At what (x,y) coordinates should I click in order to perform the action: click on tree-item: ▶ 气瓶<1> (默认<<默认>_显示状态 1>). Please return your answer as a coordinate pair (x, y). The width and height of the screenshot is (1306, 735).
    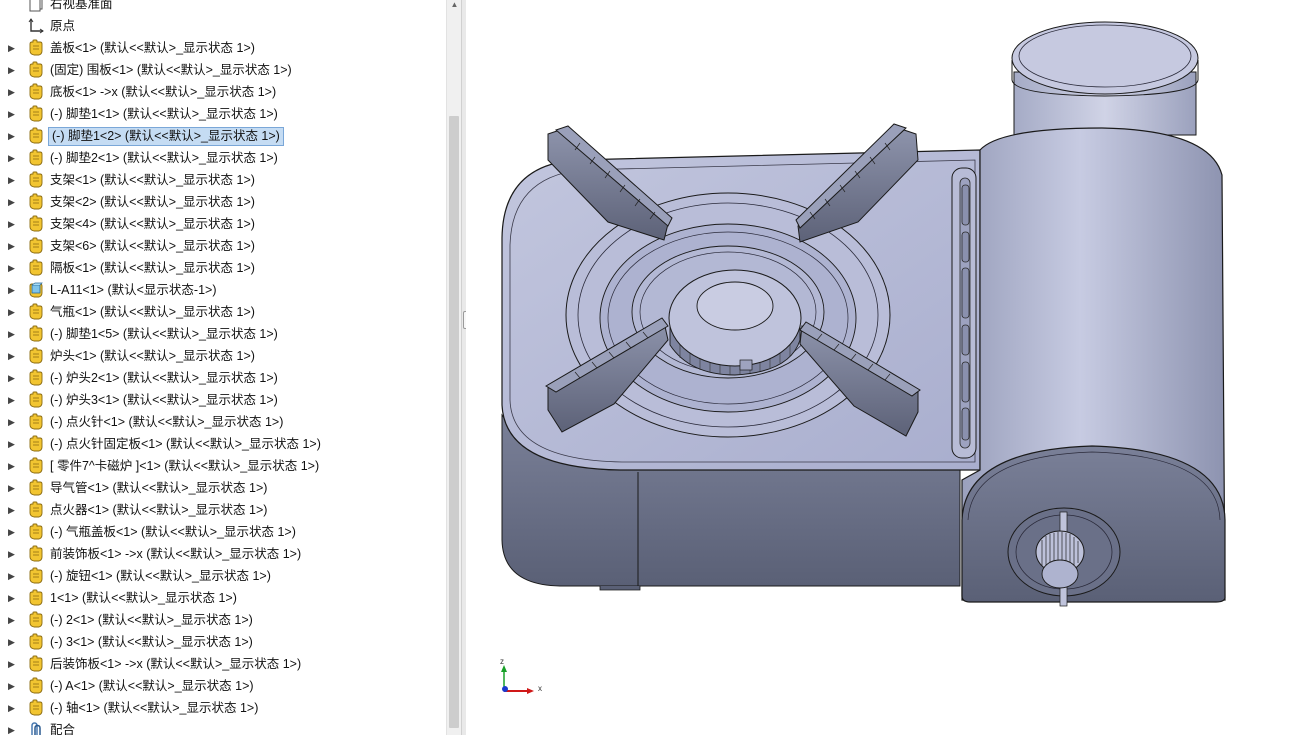
    Looking at the image, I should click on (223, 312).